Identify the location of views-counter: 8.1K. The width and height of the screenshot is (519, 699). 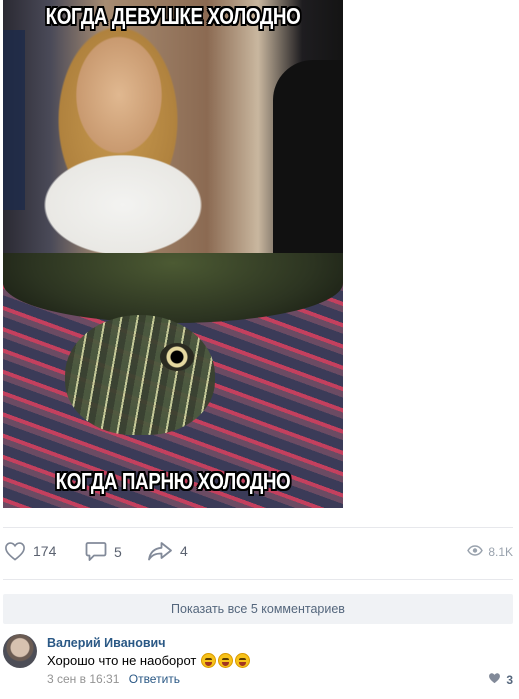
(490, 552).